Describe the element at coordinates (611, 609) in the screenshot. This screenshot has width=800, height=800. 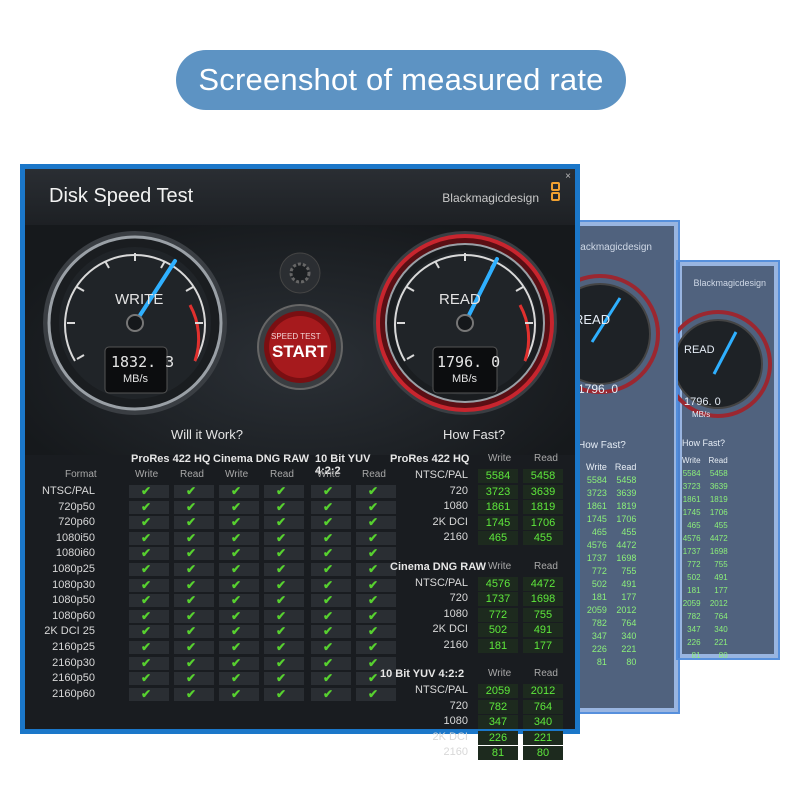
I see `ghost-row: 2059 2012` at that location.